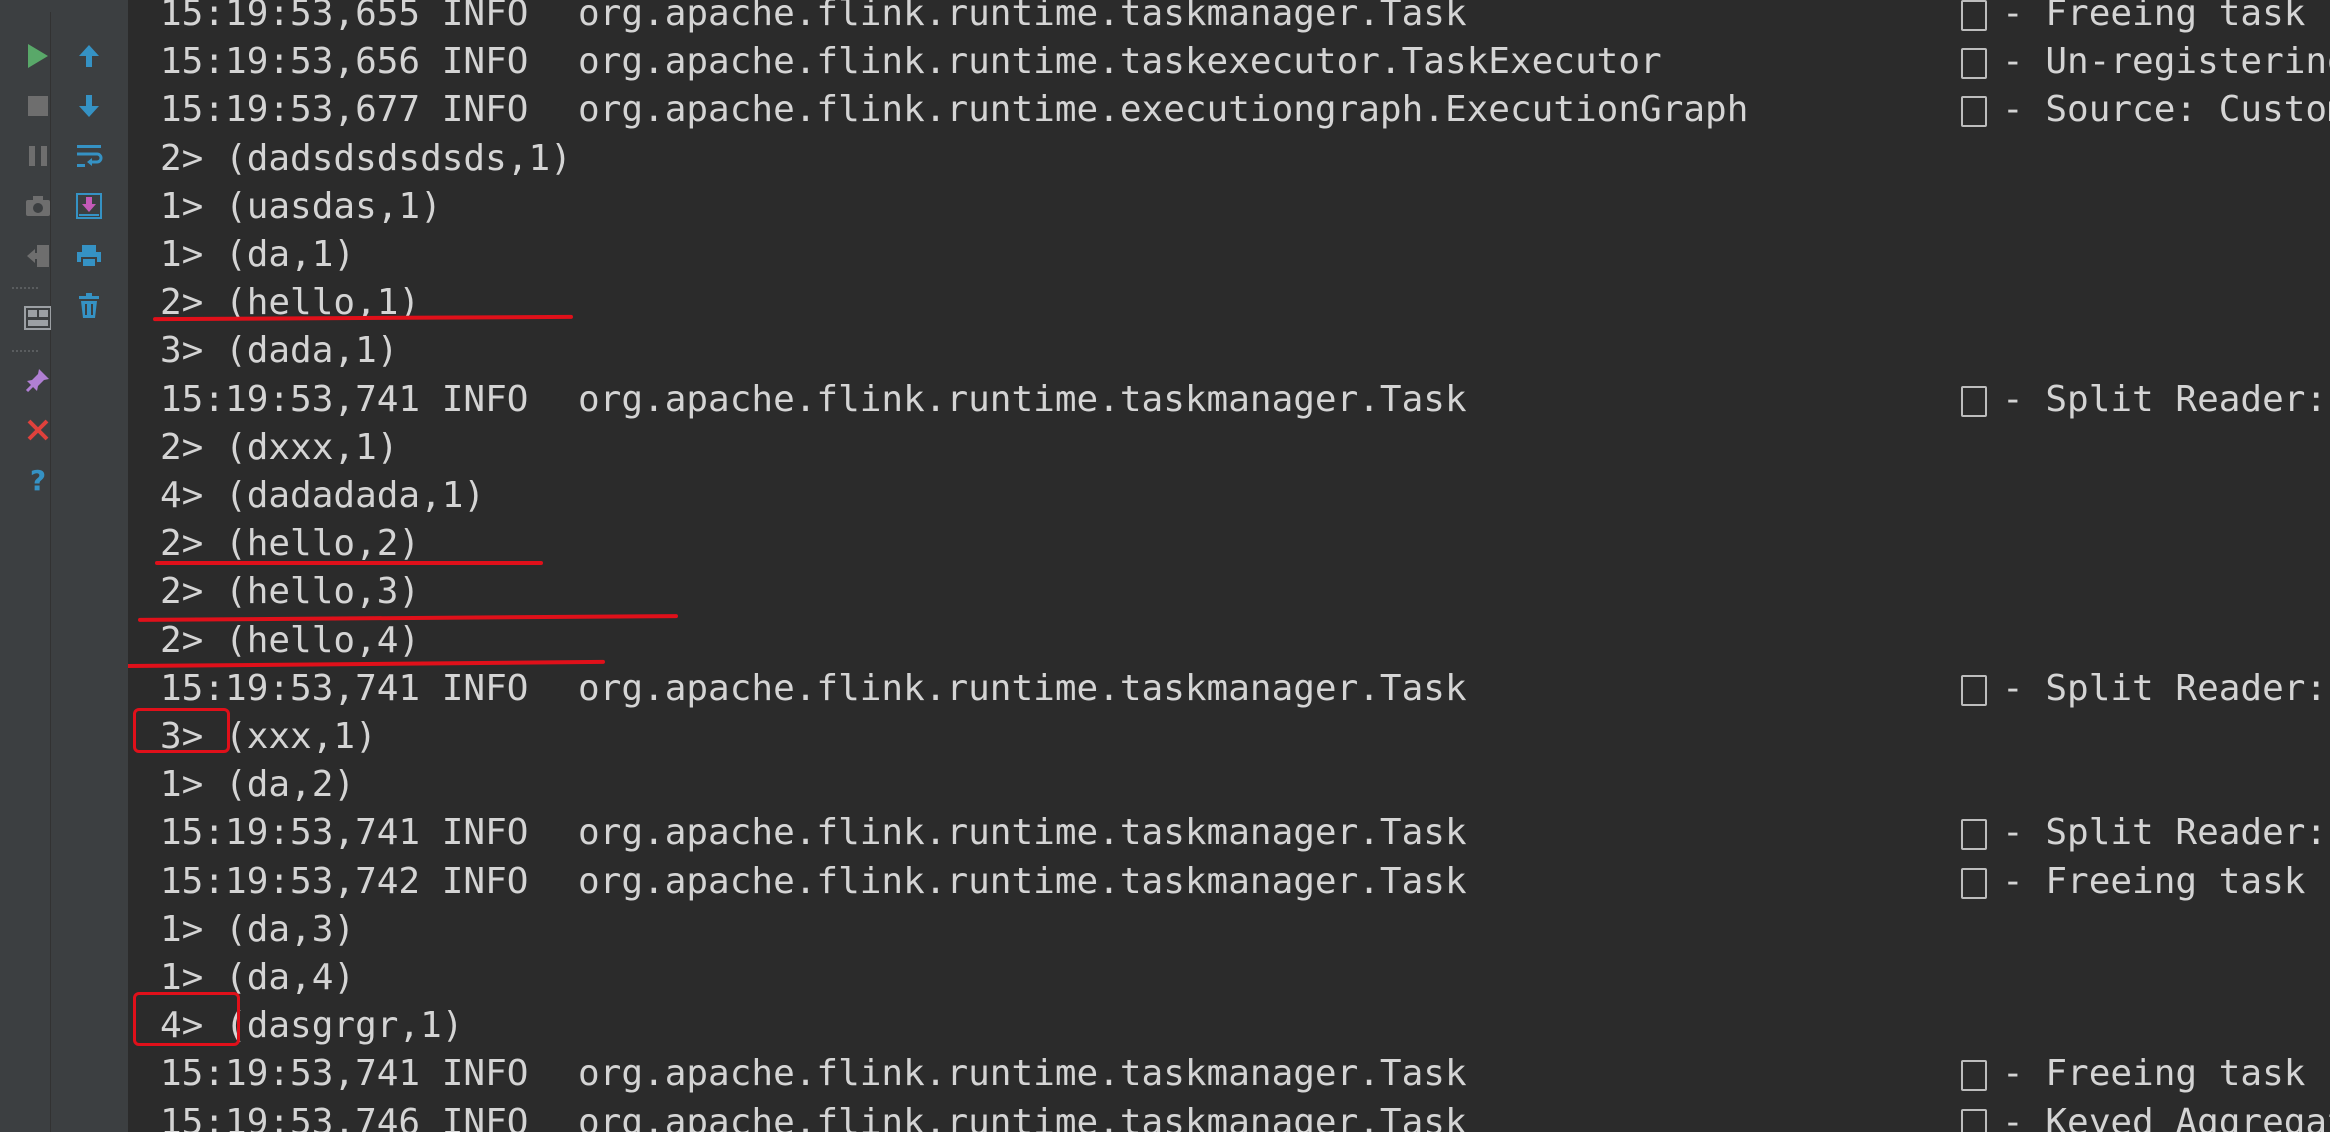 This screenshot has height=1132, width=2330. I want to click on console-output-line: 1> (da,2), so click(257, 785).